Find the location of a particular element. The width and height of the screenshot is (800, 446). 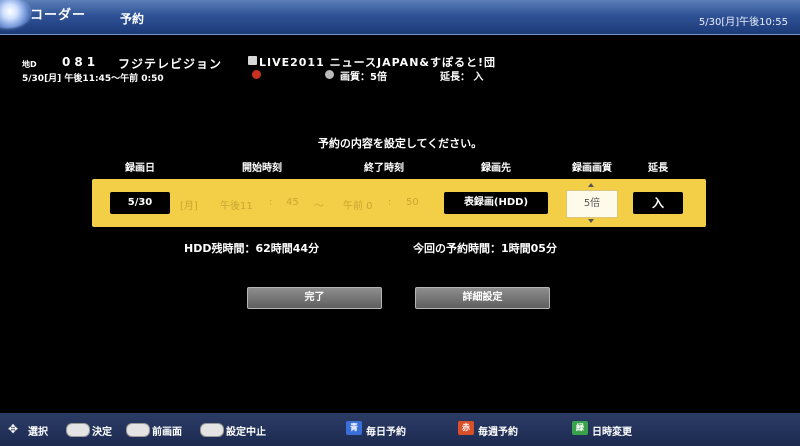

header-date: 録画日 is located at coordinates (140, 168).